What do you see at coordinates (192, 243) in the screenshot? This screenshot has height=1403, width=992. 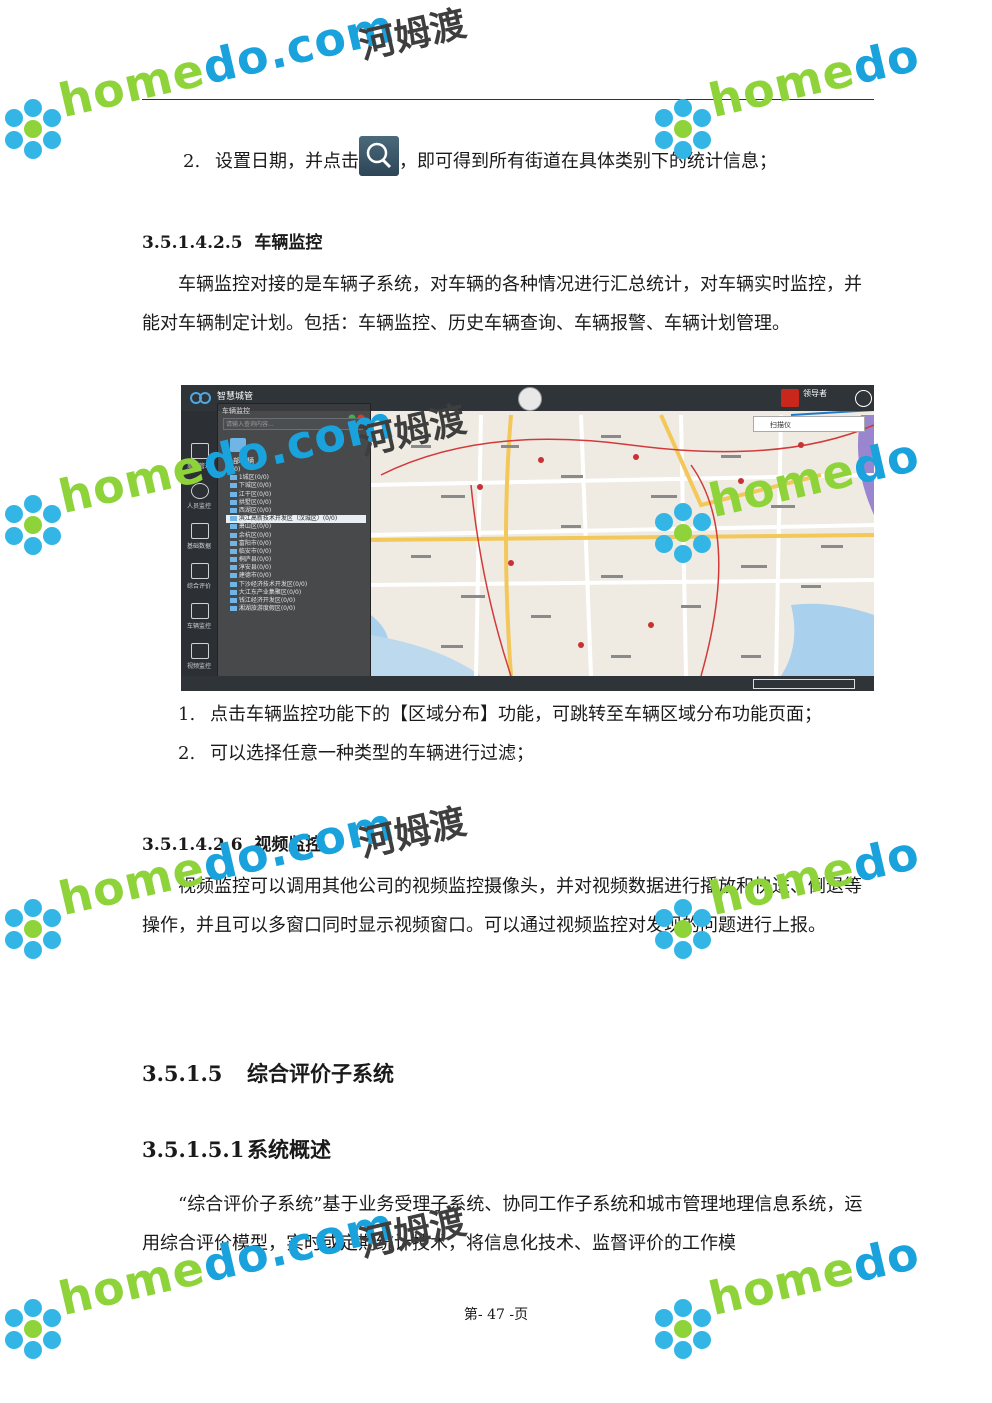 I see `heading-number: 3.5.1.4.2.5` at bounding box center [192, 243].